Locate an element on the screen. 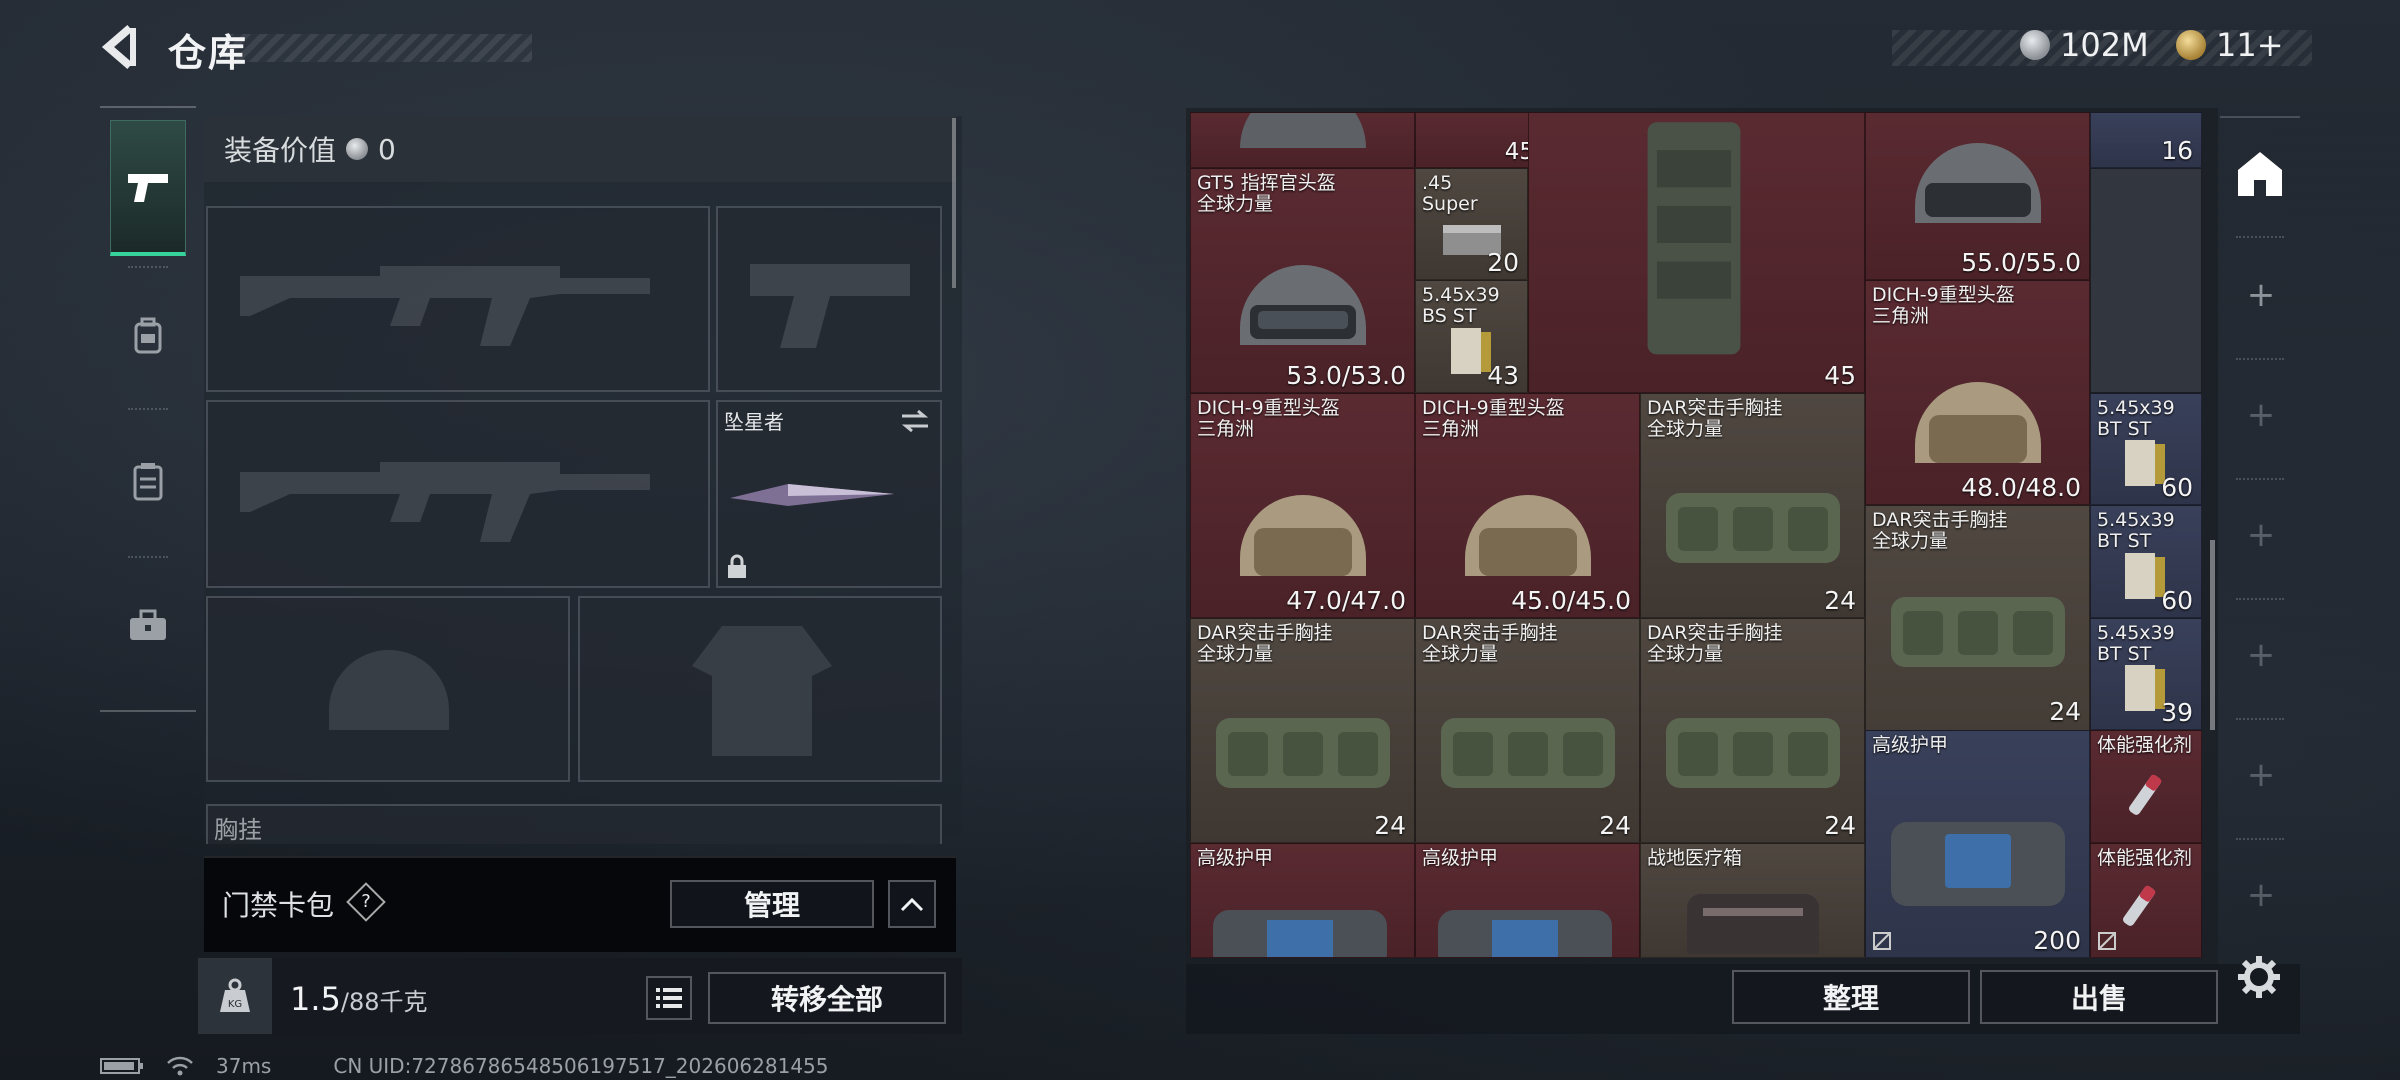 The height and width of the screenshot is (1080, 2400). item-cell-dich9-helmet: DICH-9重型头盔 三角洲 47.0/47.0 is located at coordinates (1302, 505).